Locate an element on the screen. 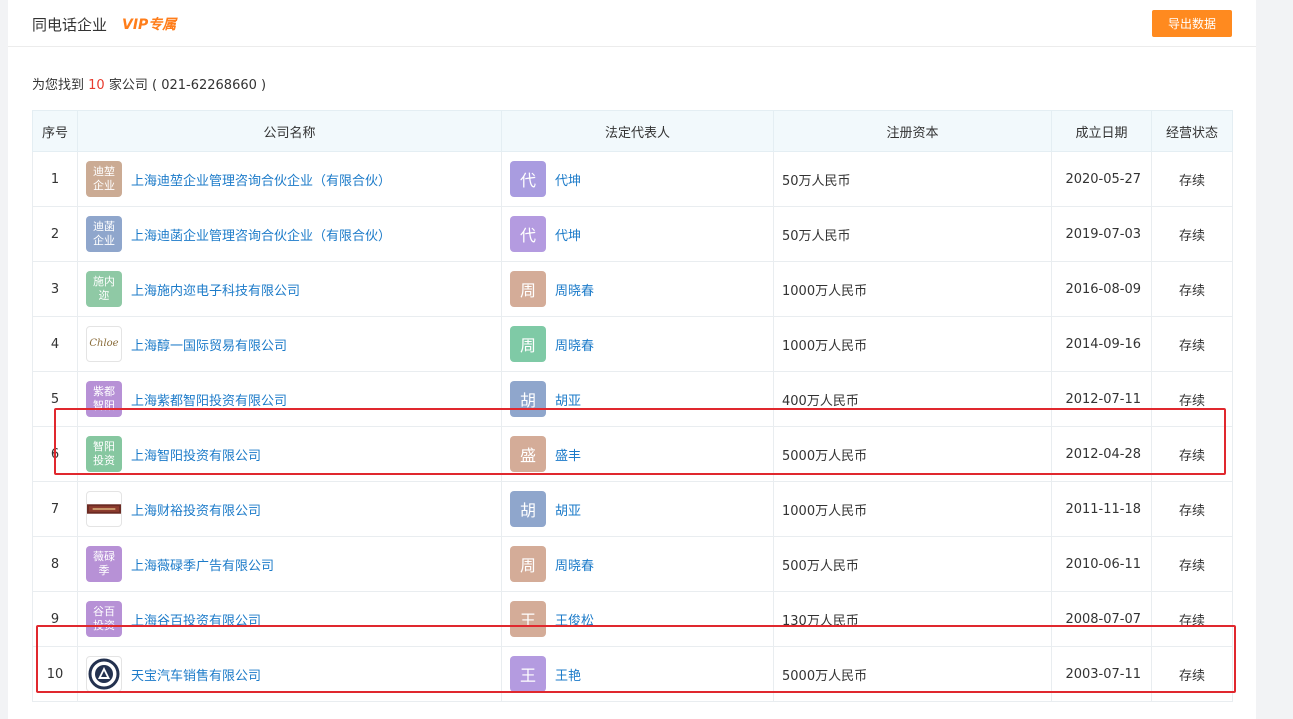 Image resolution: width=1293 pixels, height=719 pixels. founded-date: 2012-04-28 is located at coordinates (1101, 454).